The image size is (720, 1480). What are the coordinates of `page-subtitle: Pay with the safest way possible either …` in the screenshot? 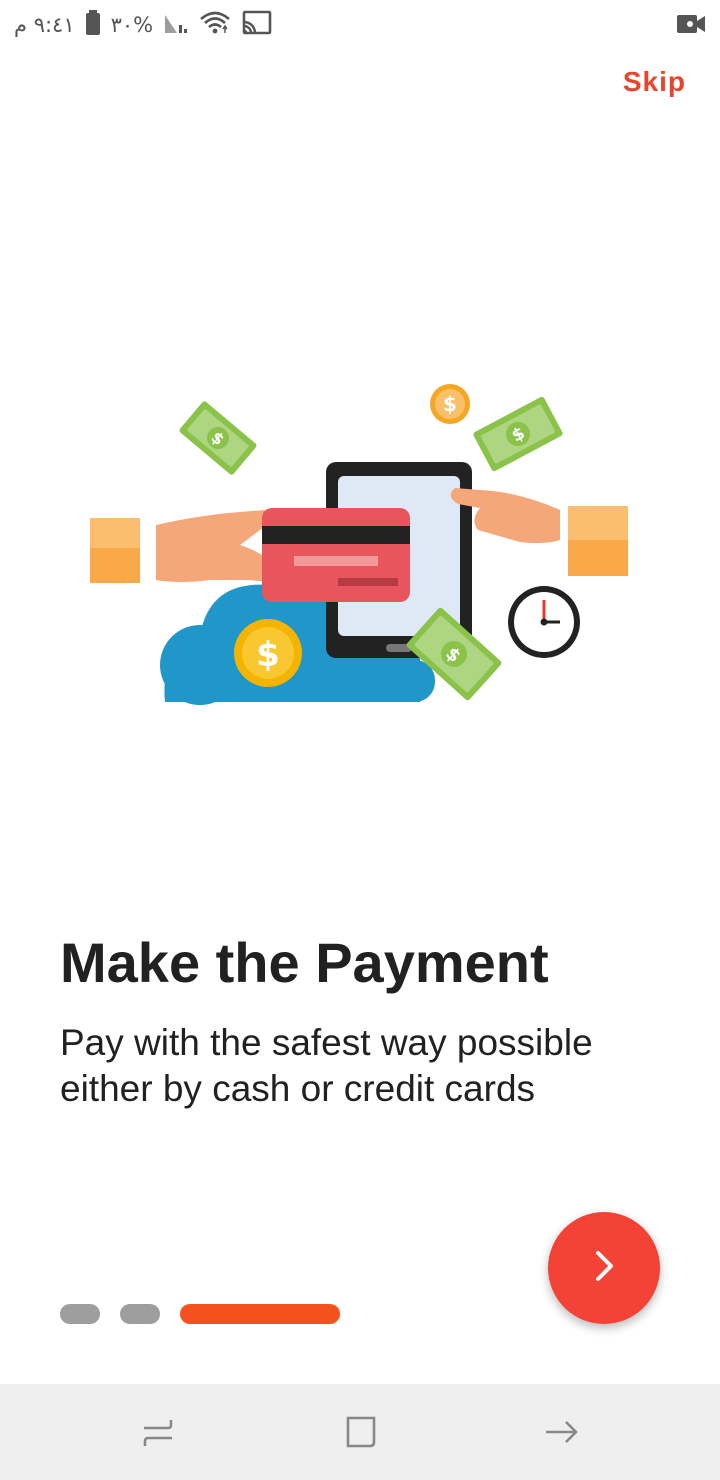 It's located at (326, 1065).